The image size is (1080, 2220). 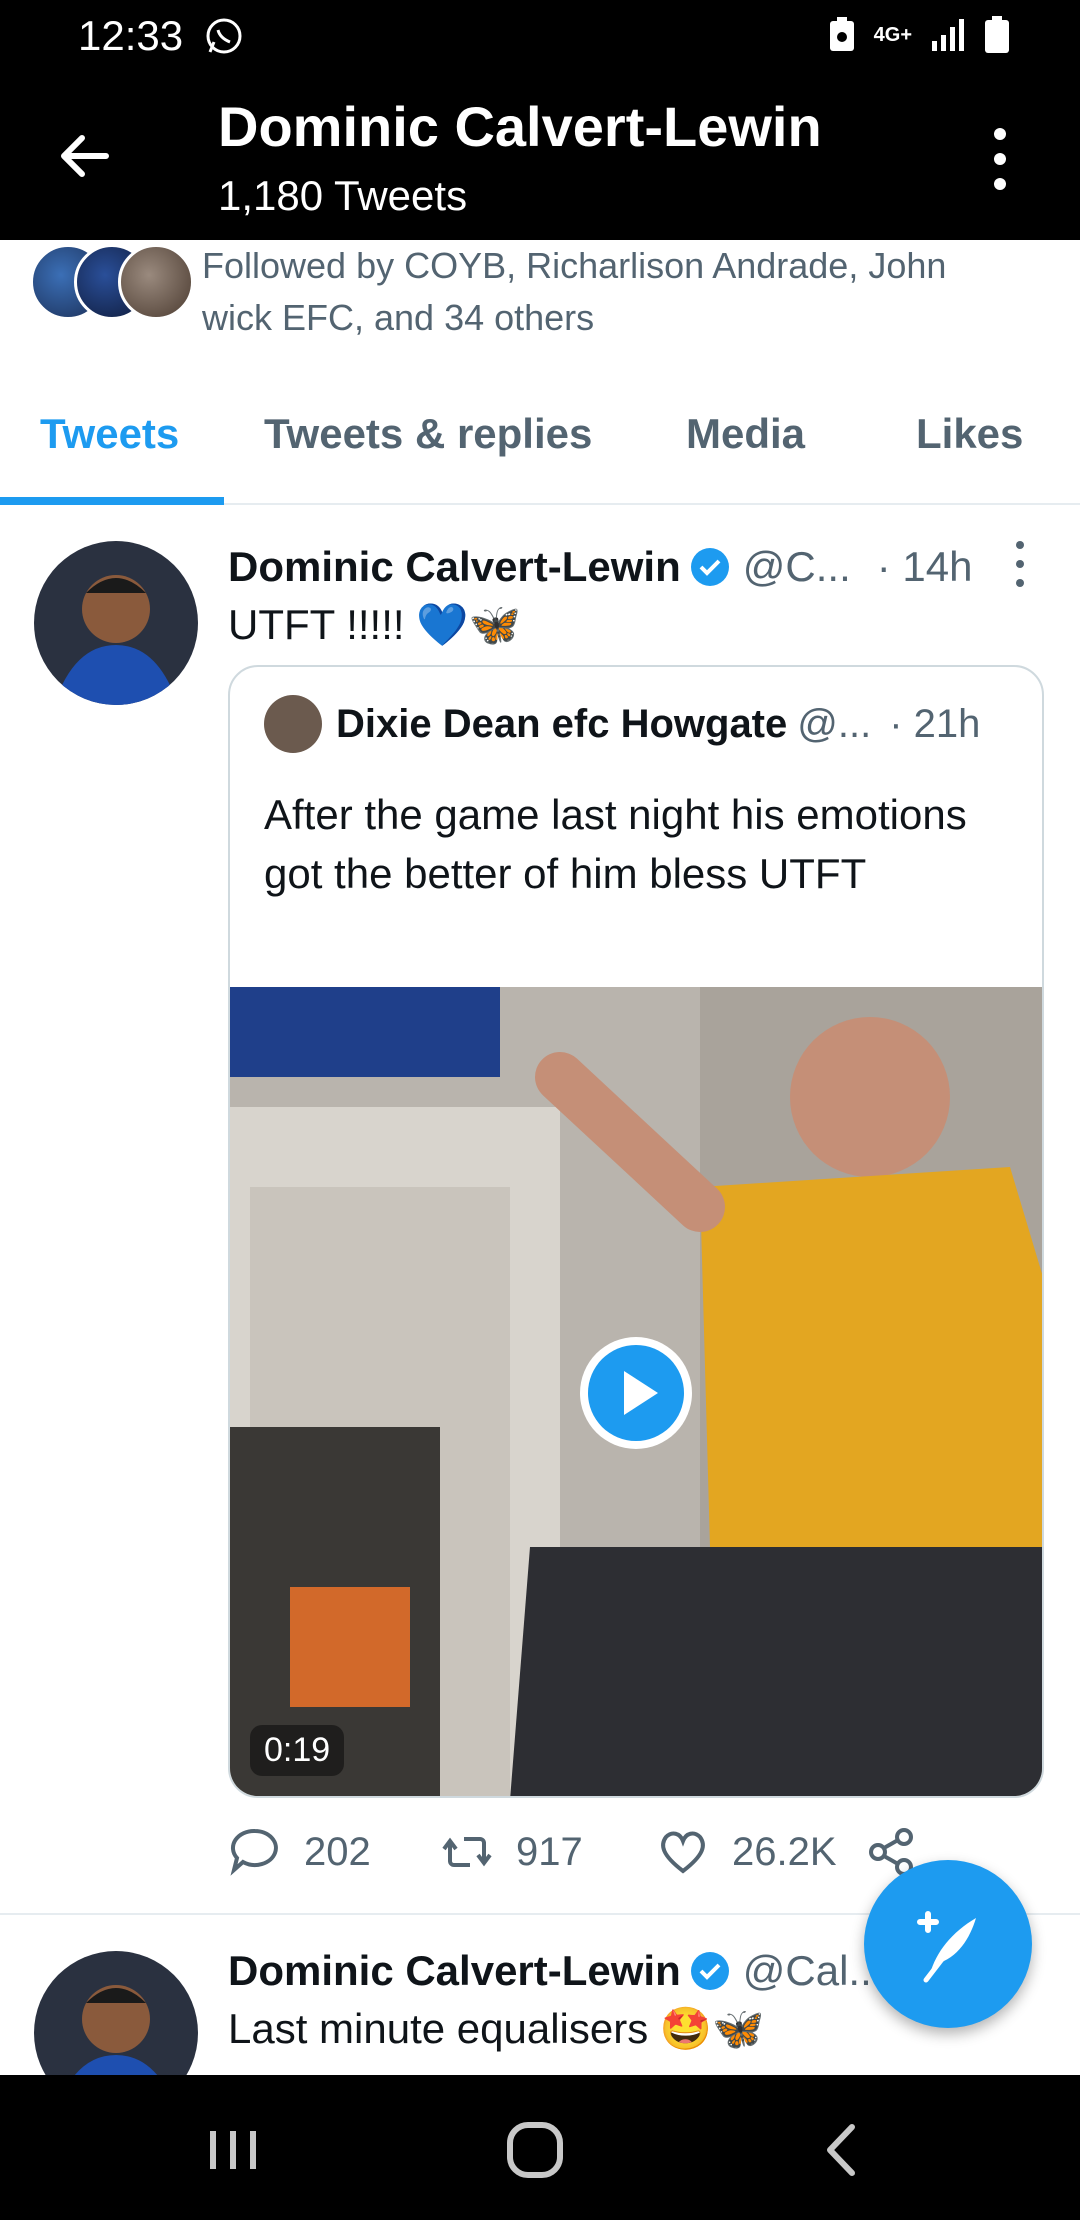 What do you see at coordinates (374, 624) in the screenshot?
I see `tweet-text: UTFT !!!!! 💙🦋` at bounding box center [374, 624].